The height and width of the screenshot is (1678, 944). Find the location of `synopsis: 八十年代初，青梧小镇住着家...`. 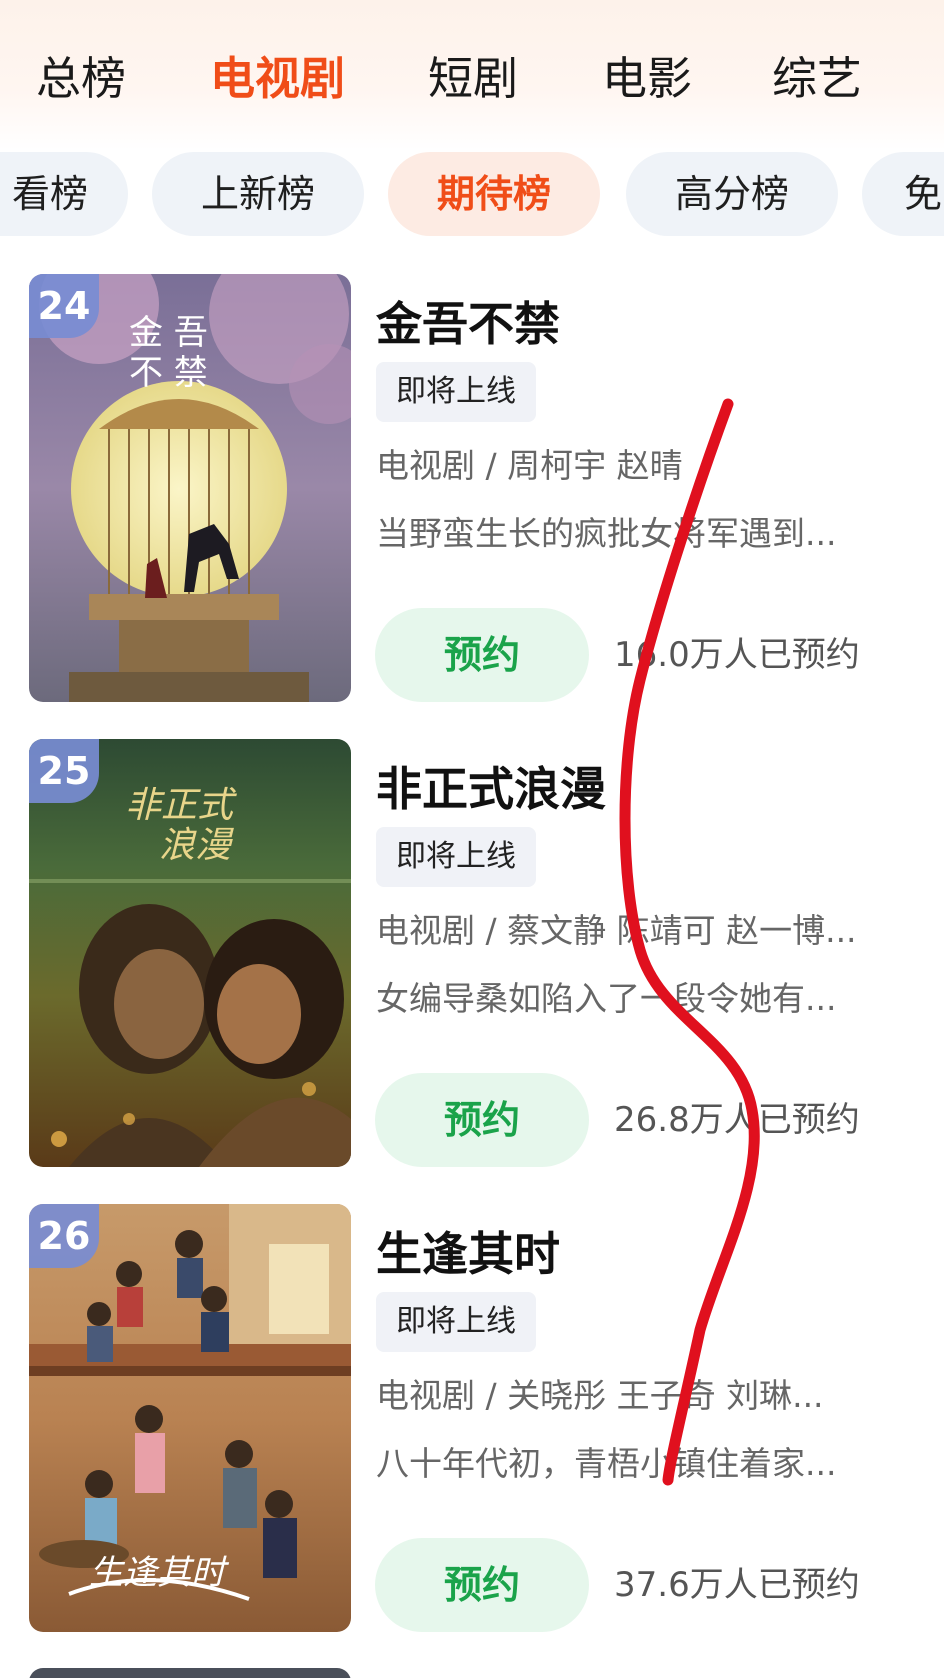

synopsis: 八十年代初，青梧小镇住着家... is located at coordinates (606, 1463).